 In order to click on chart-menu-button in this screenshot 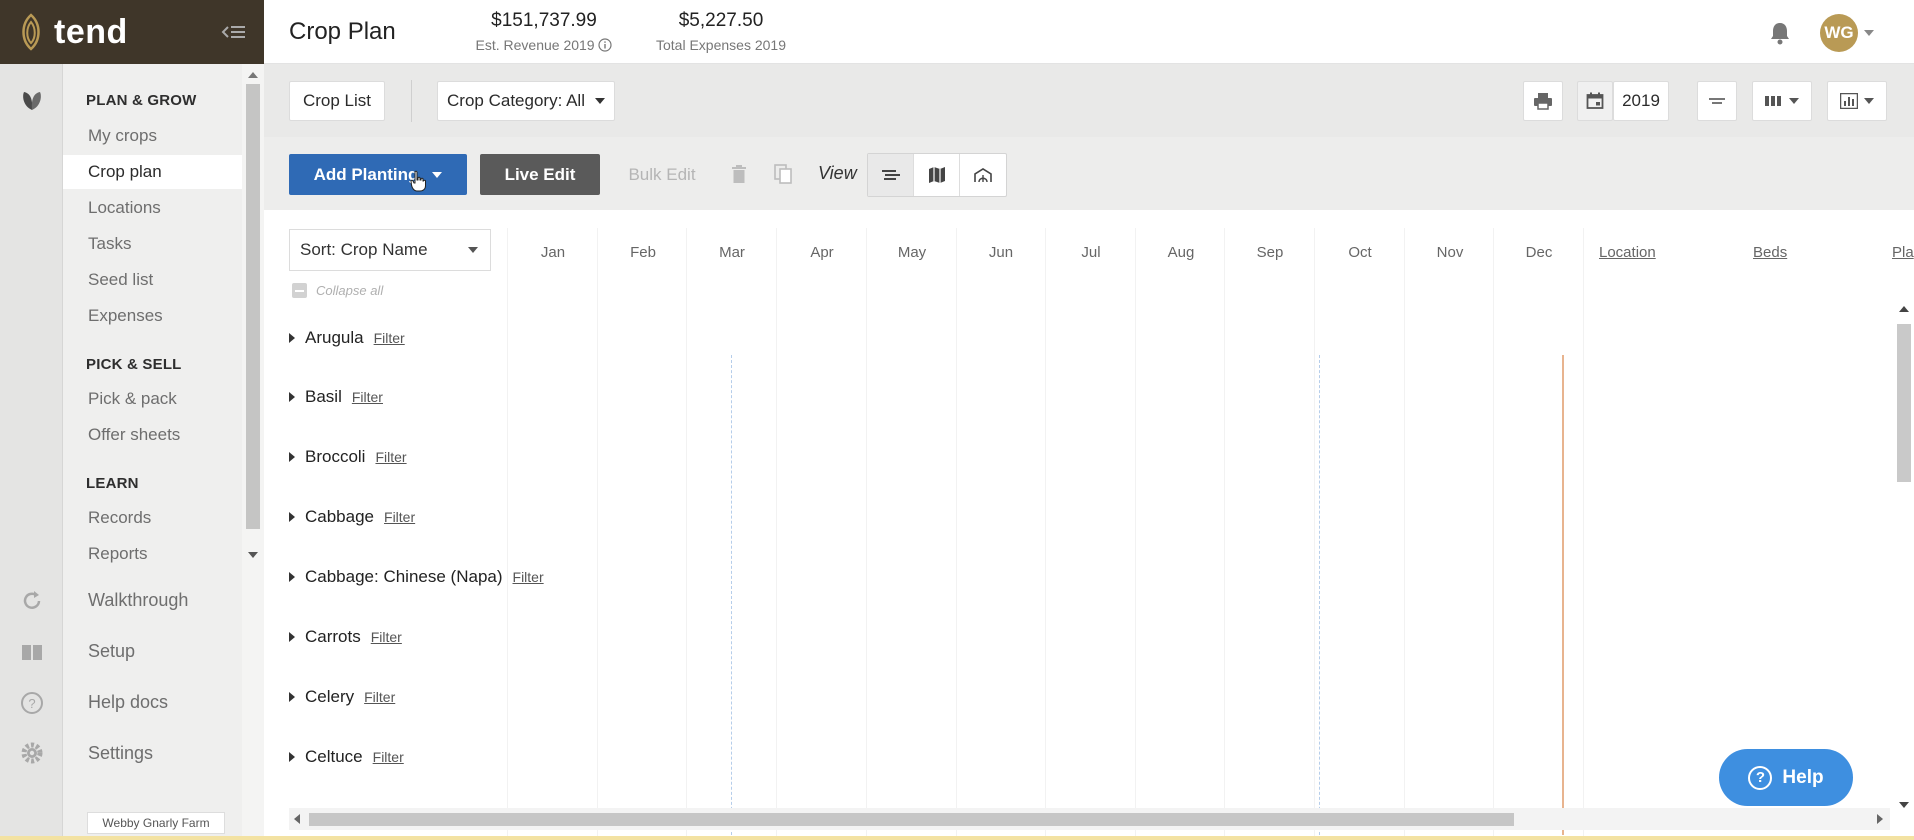, I will do `click(1857, 101)`.